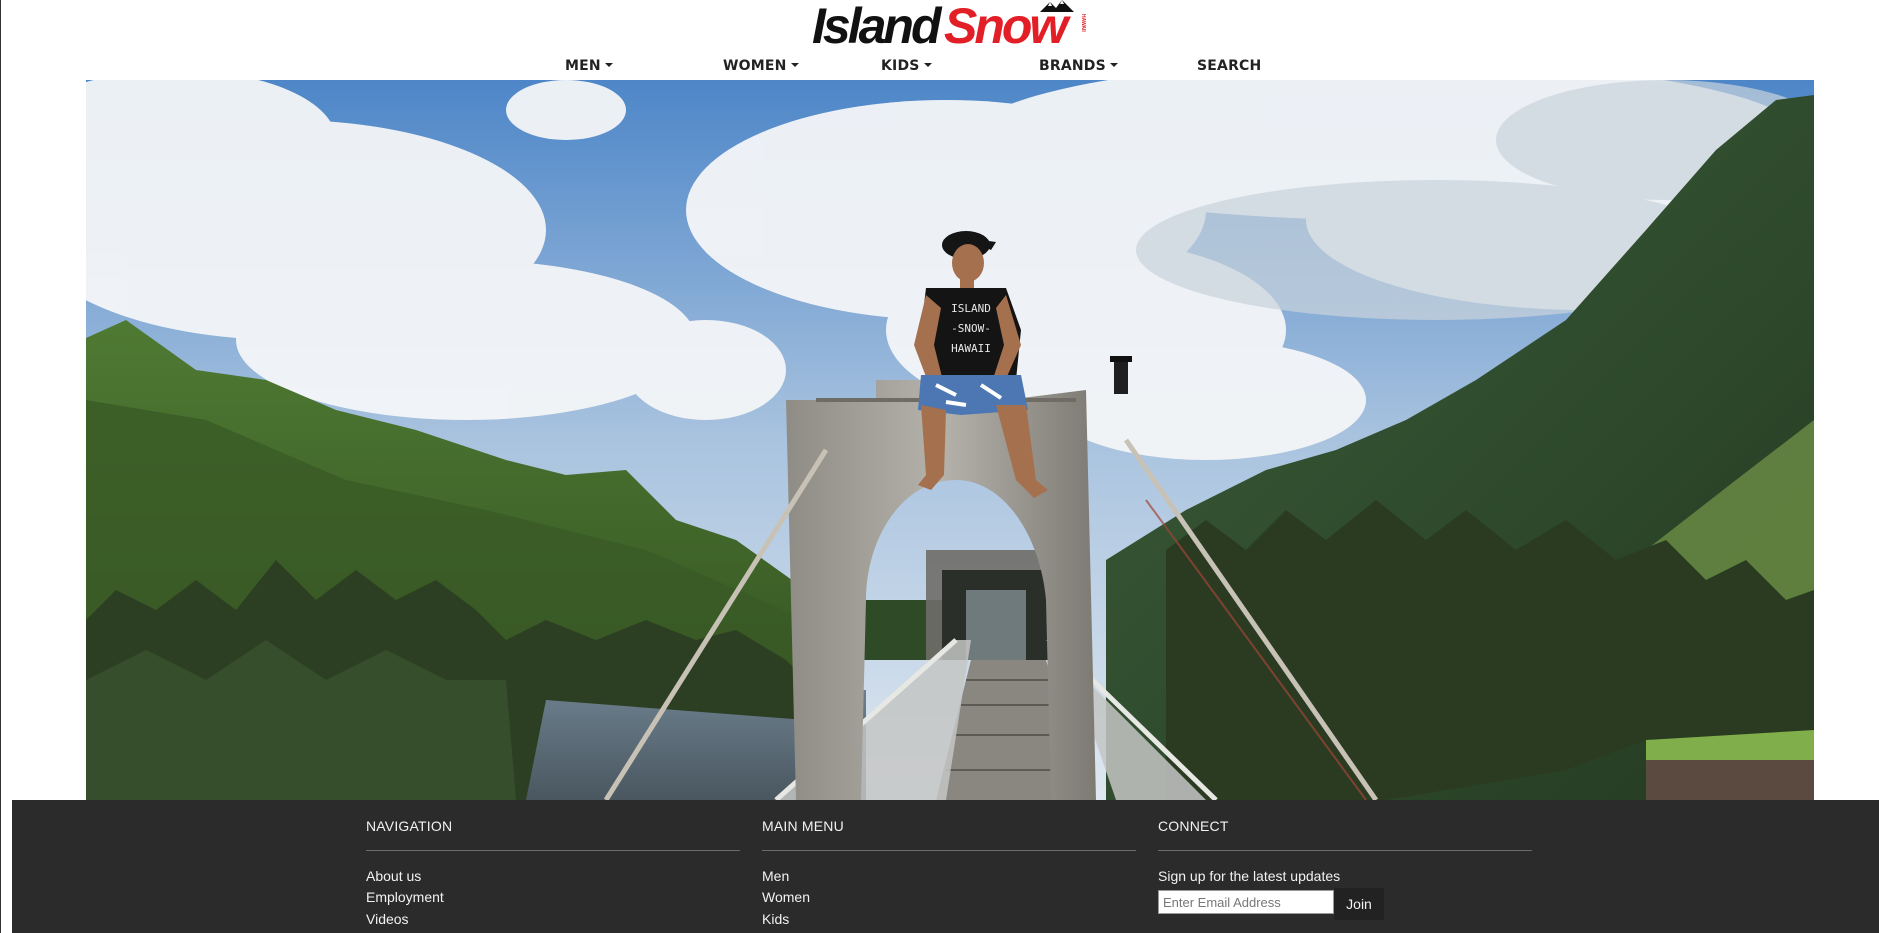 The height and width of the screenshot is (933, 1879). I want to click on footer-link-employment: Employment, so click(405, 897).